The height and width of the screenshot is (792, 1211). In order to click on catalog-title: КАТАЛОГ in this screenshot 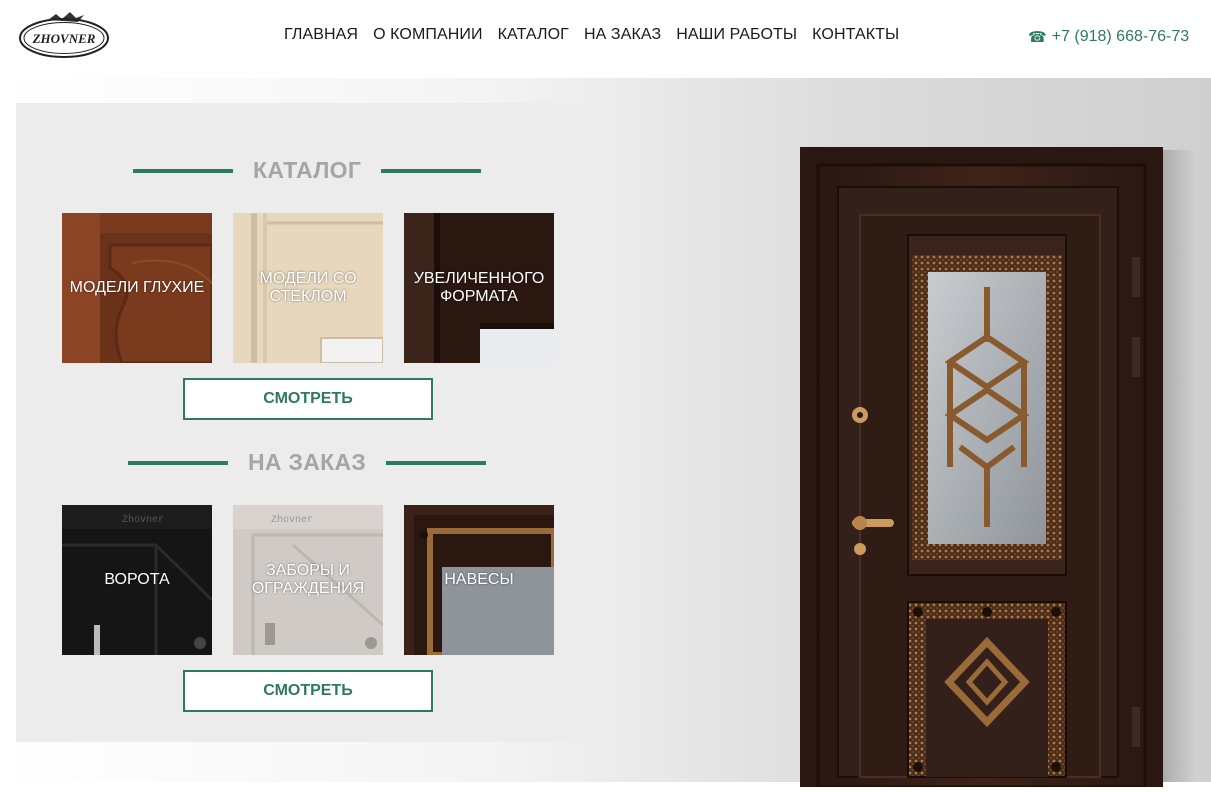, I will do `click(307, 170)`.